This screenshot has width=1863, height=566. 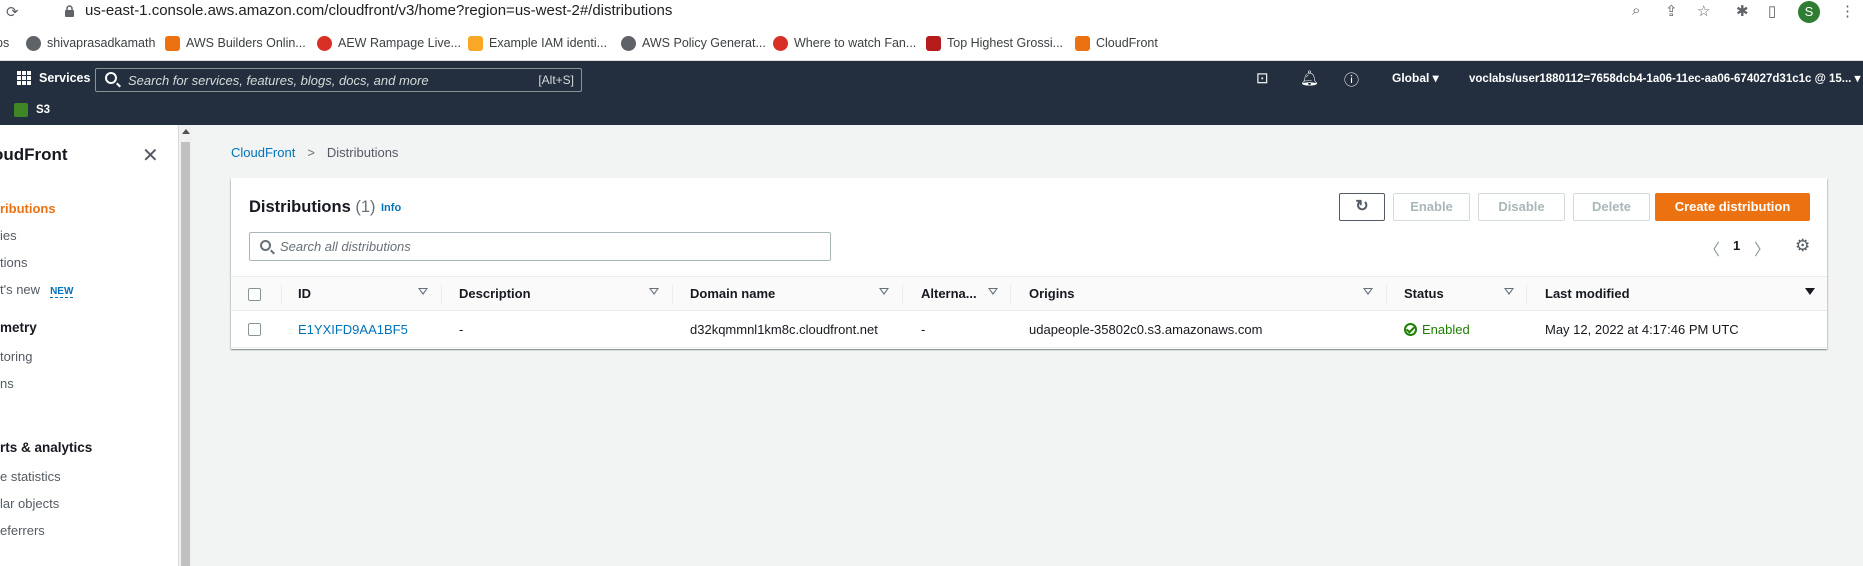 I want to click on sidepanel-icon: ▯, so click(x=1772, y=11).